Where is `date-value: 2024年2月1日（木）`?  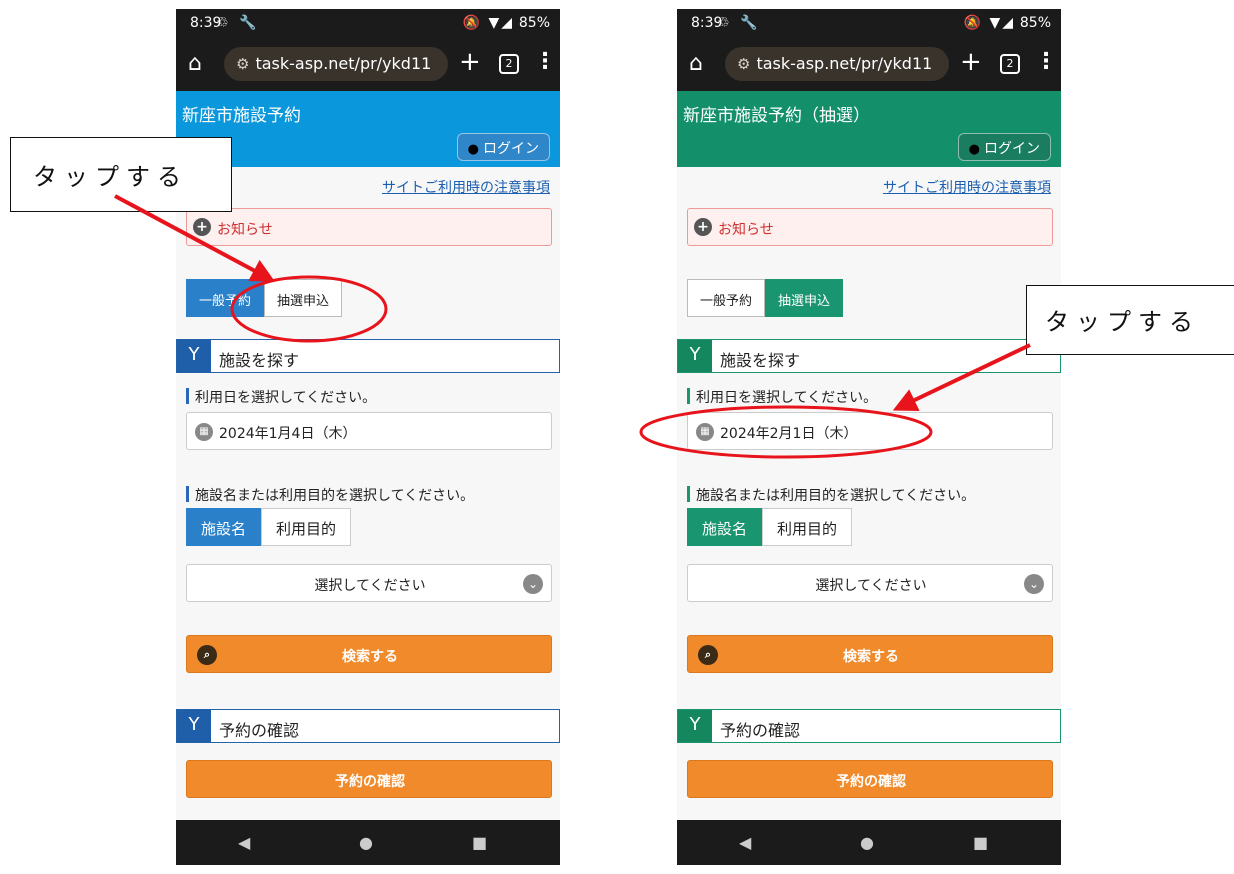
date-value: 2024年2月1日（木） is located at coordinates (789, 434).